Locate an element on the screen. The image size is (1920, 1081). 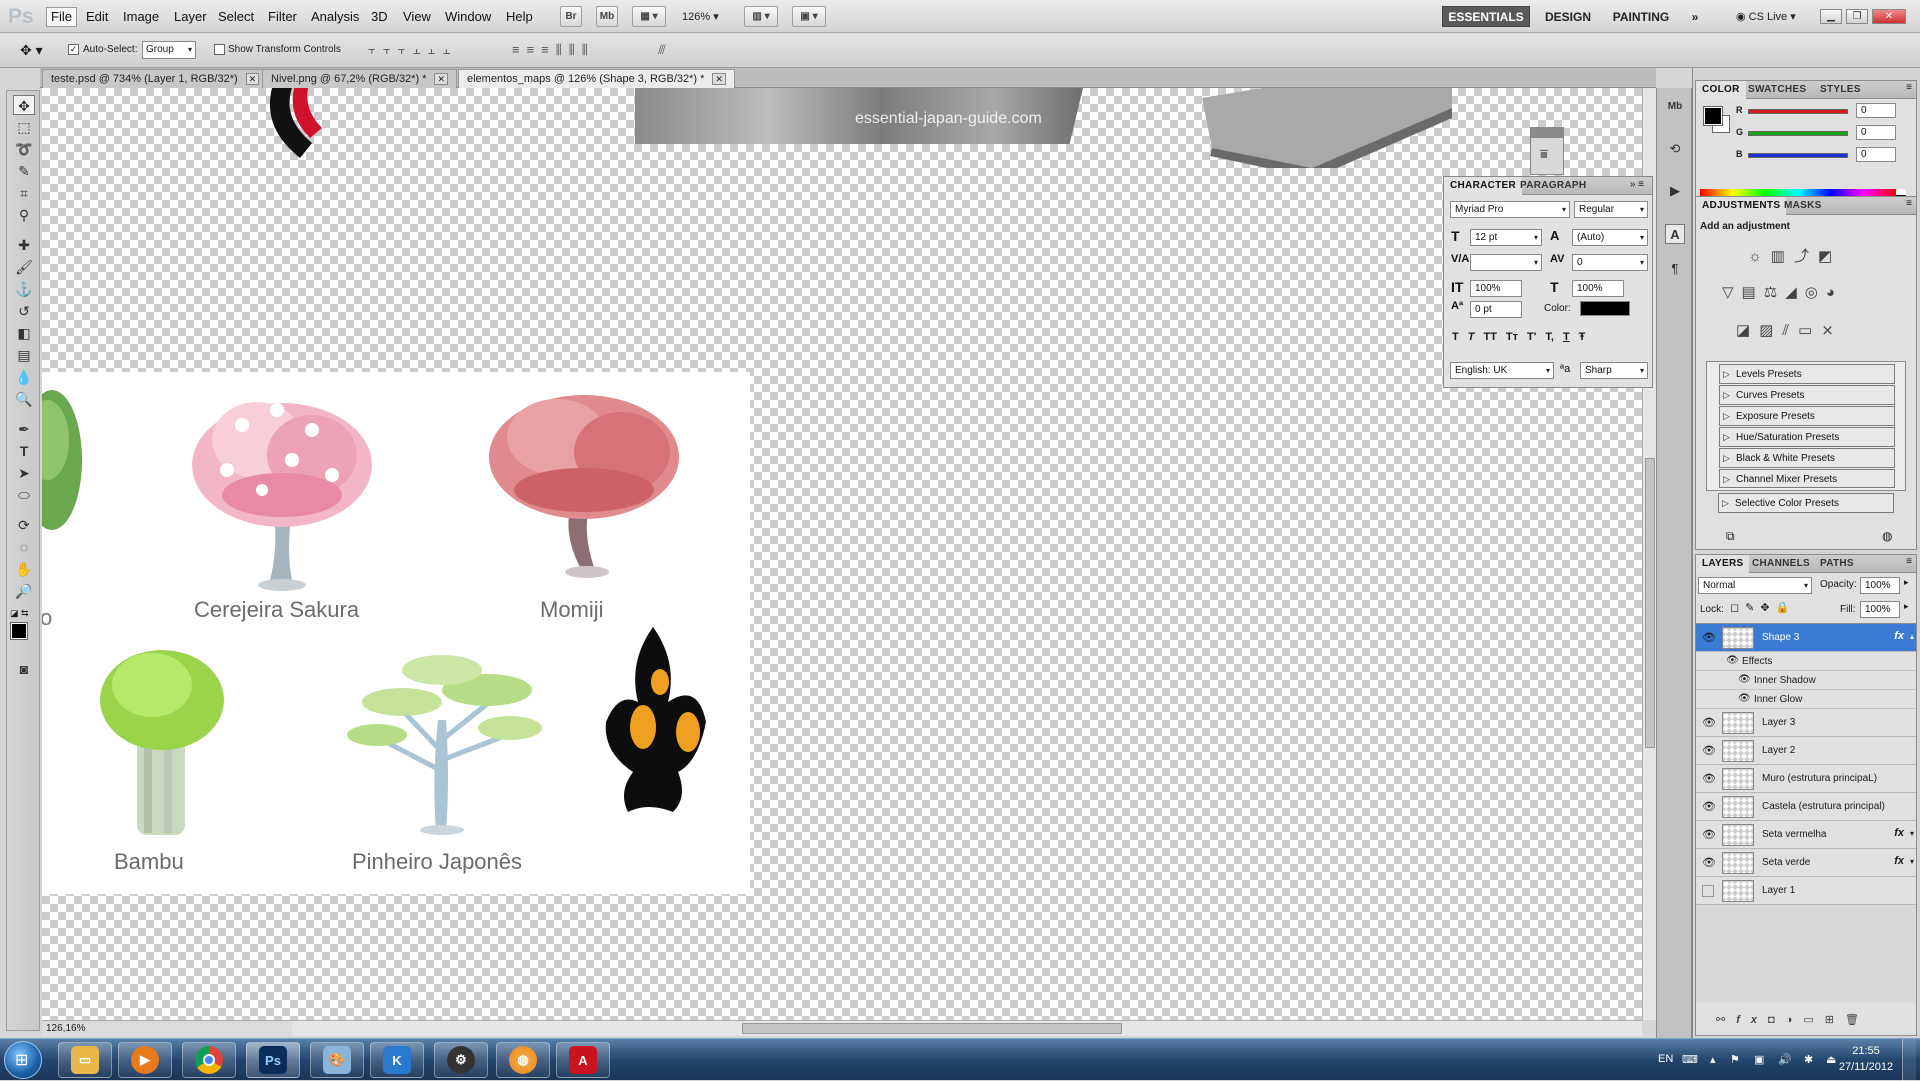
move-tool-icon: ✥ is located at coordinates (24, 105).